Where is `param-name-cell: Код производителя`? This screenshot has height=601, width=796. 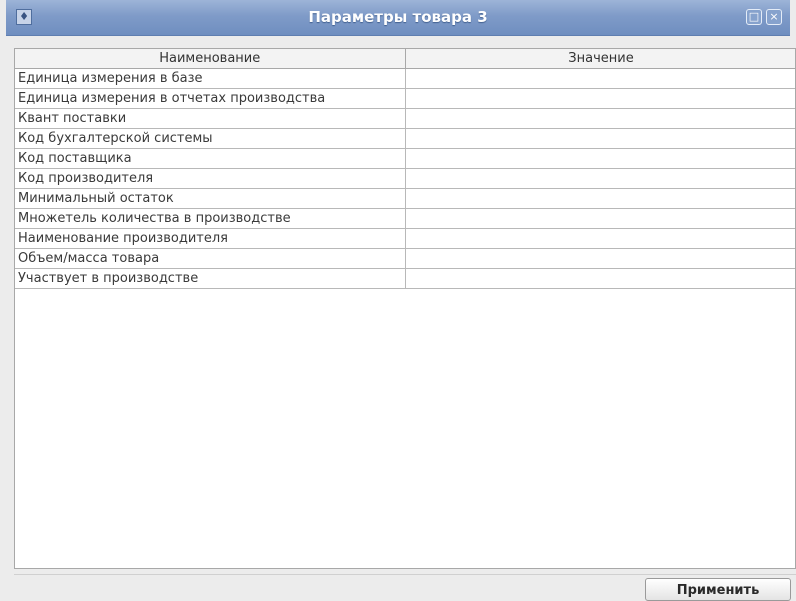 param-name-cell: Код производителя is located at coordinates (210, 178).